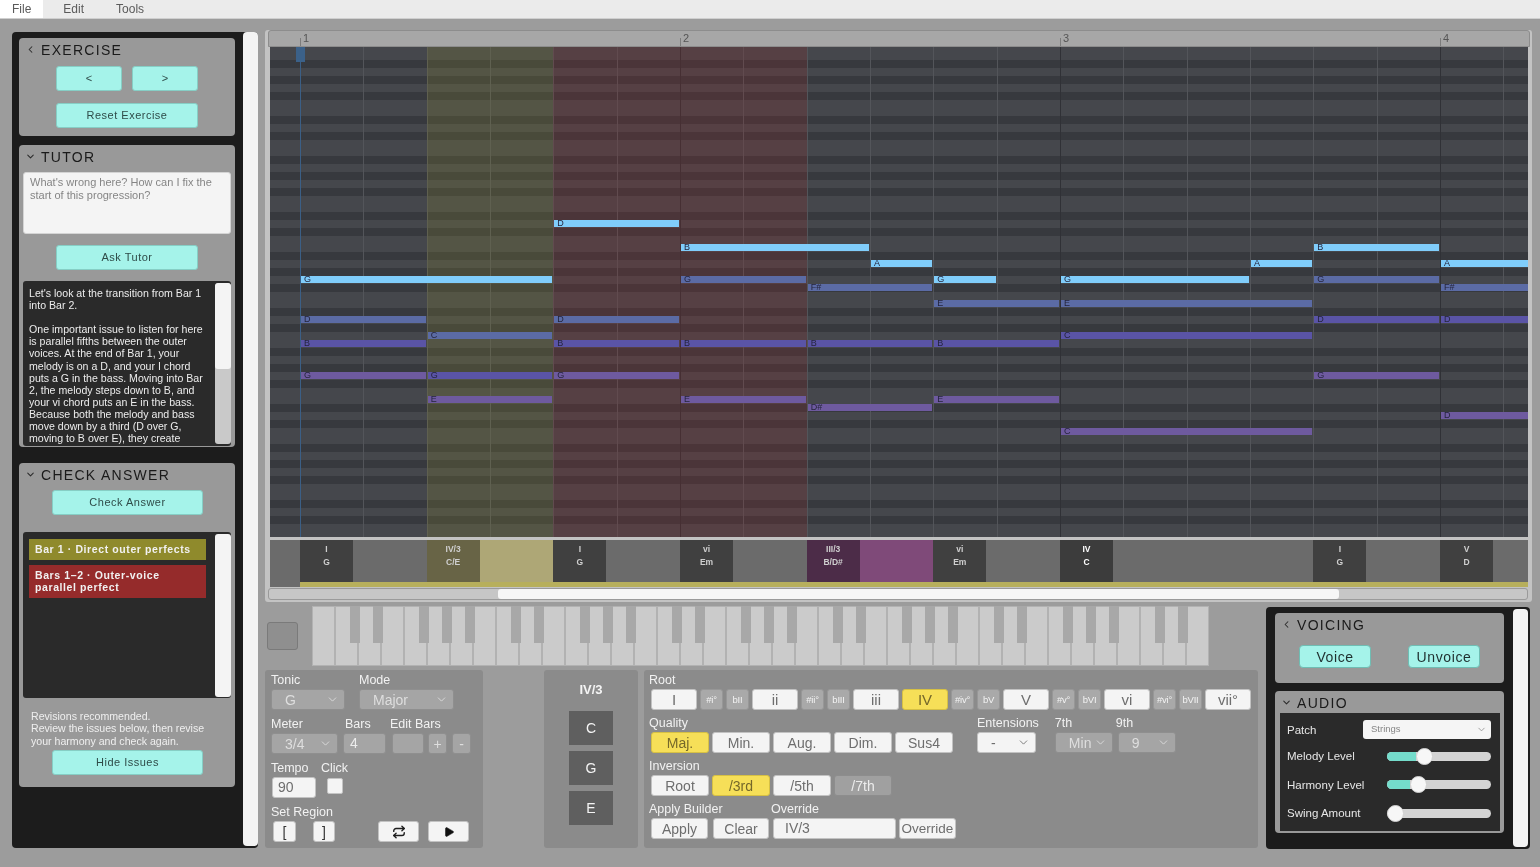 The height and width of the screenshot is (867, 1540). What do you see at coordinates (127, 257) in the screenshot?
I see `ask-button: Ask Tutor` at bounding box center [127, 257].